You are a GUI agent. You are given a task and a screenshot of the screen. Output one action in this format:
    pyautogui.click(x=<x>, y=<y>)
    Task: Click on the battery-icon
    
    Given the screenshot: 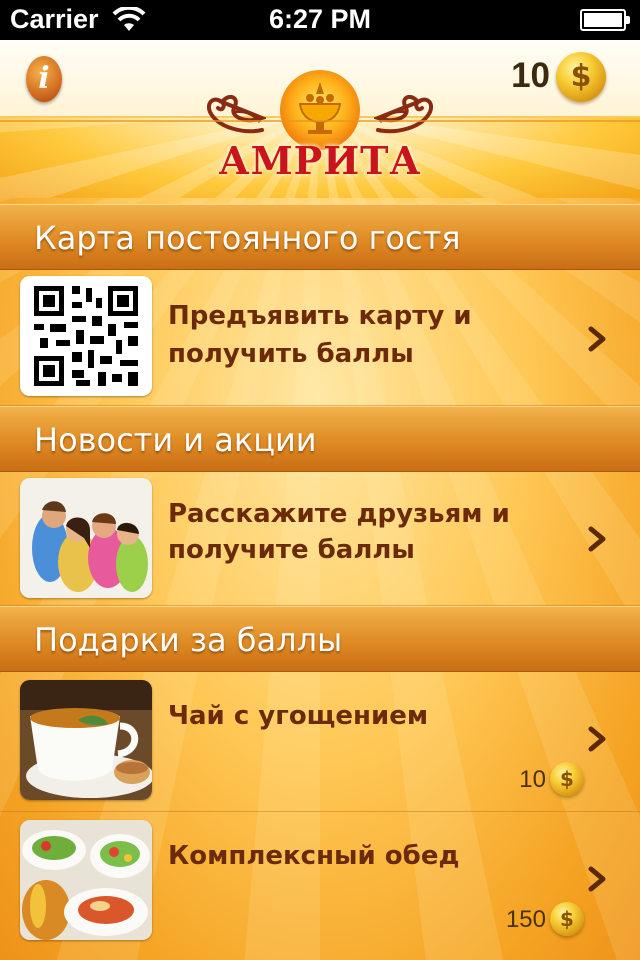 What is the action you would take?
    pyautogui.click(x=605, y=20)
    